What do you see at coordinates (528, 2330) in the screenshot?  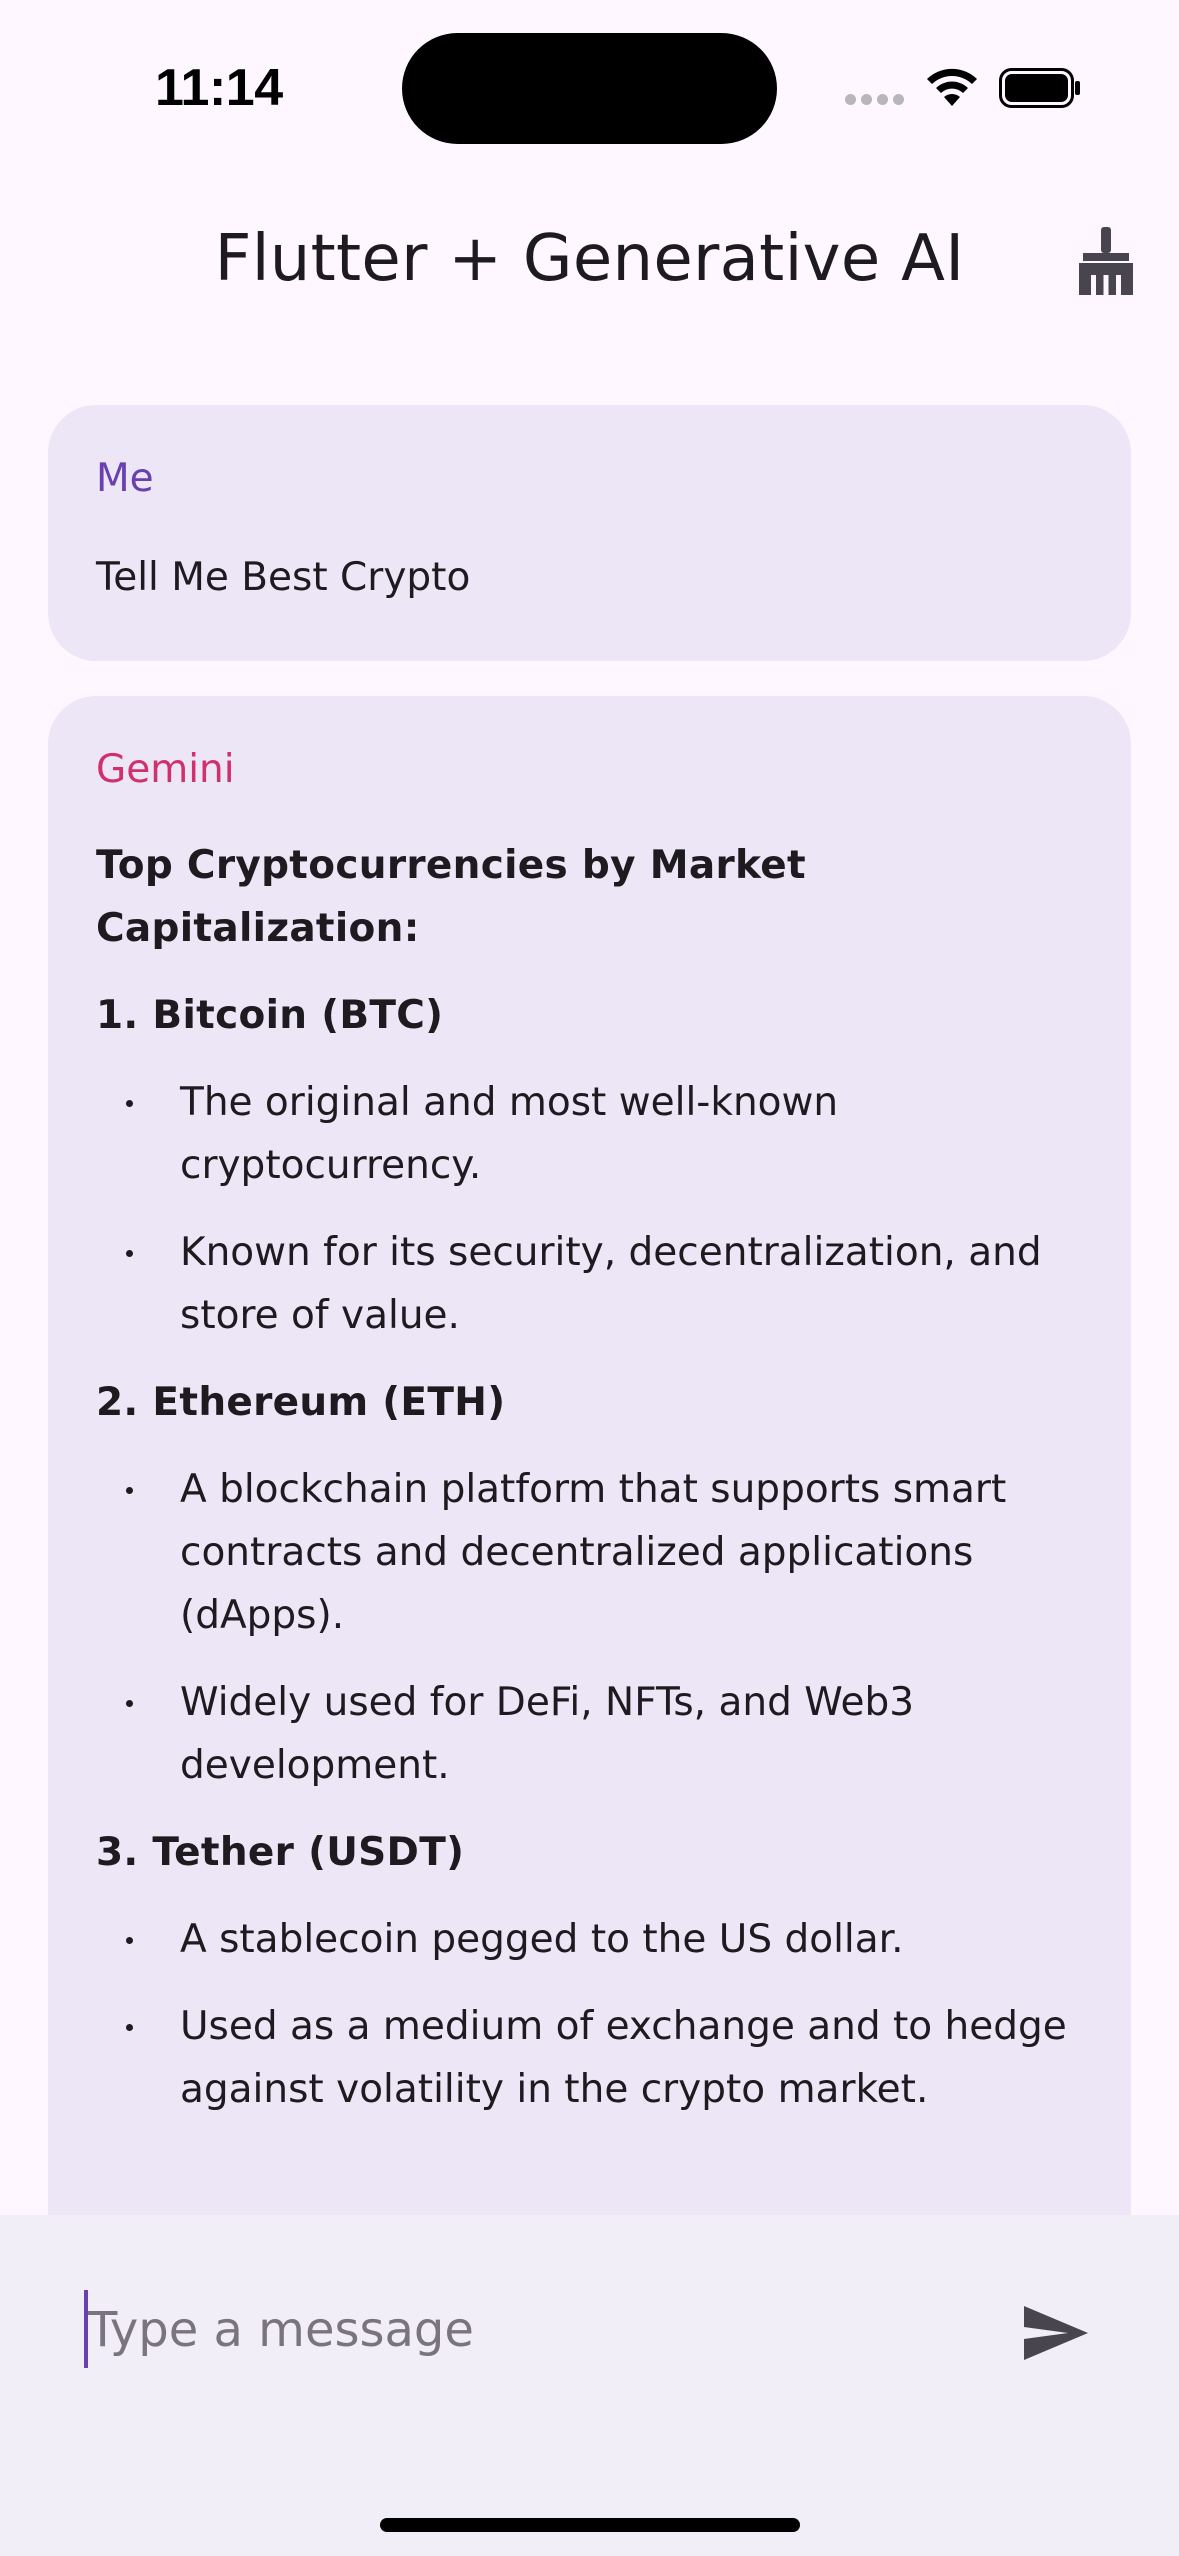 I see `message-input` at bounding box center [528, 2330].